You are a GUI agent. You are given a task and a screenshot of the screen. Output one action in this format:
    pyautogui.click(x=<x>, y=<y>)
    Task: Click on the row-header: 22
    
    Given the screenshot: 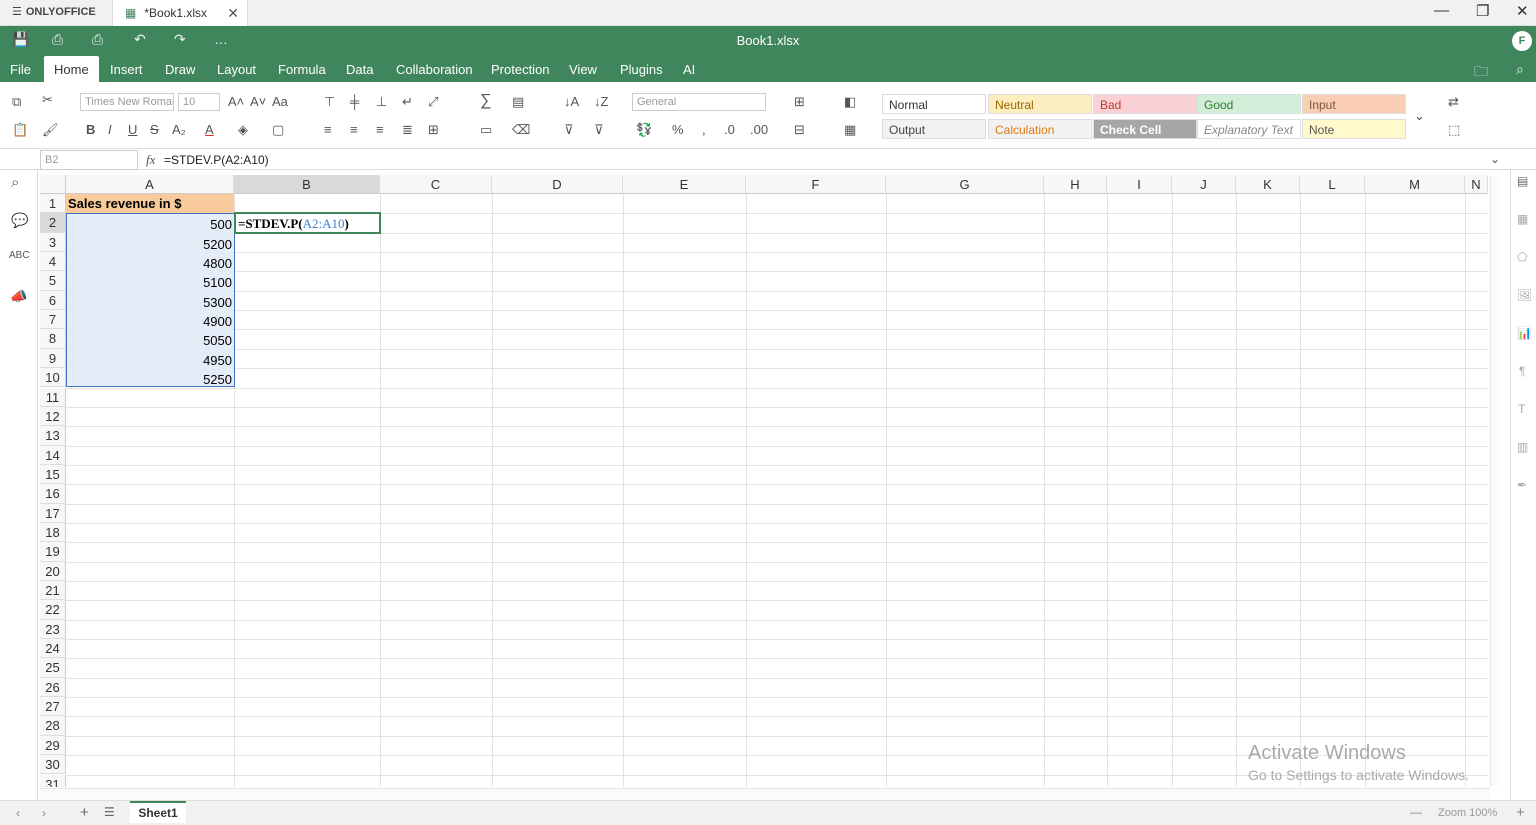 What is the action you would take?
    pyautogui.click(x=53, y=610)
    